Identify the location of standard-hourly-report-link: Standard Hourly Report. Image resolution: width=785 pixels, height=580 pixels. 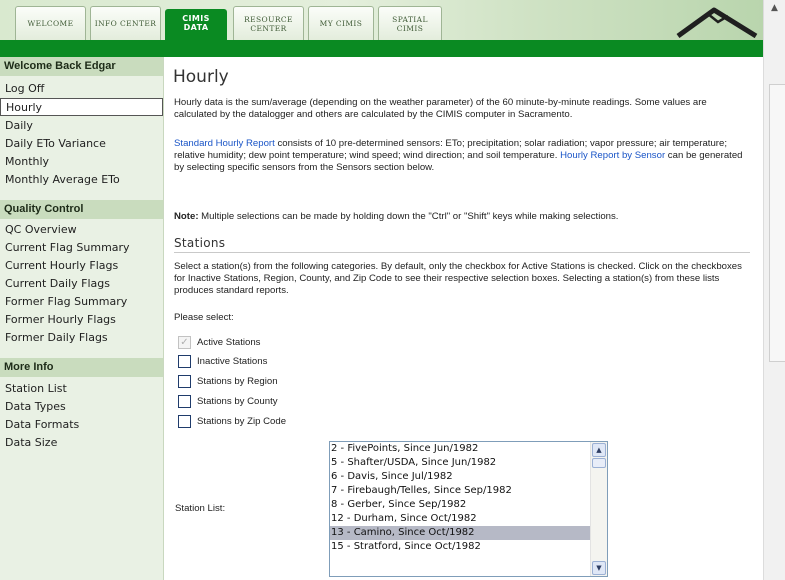
(224, 143).